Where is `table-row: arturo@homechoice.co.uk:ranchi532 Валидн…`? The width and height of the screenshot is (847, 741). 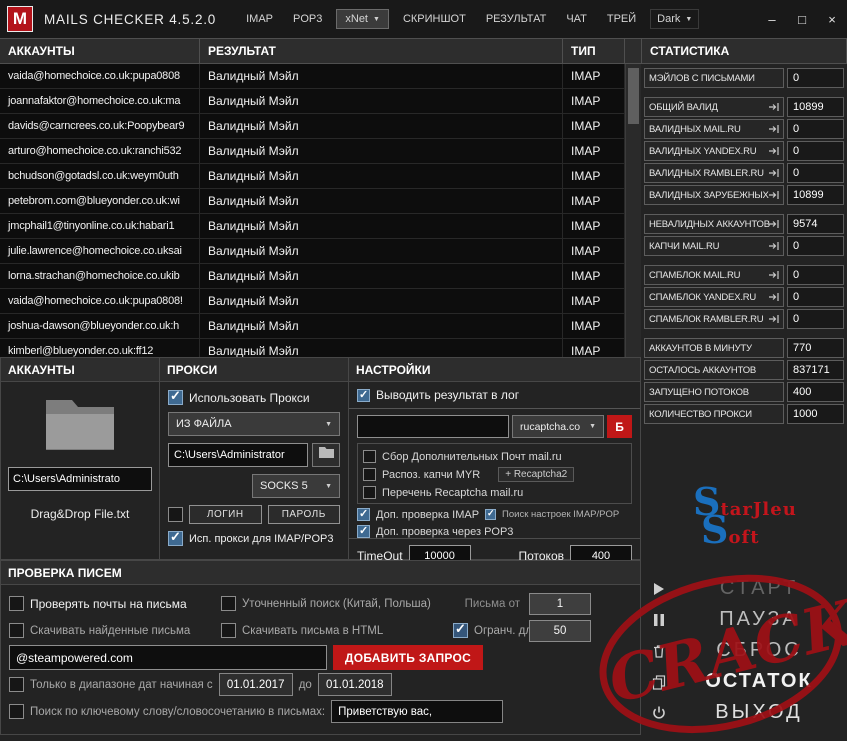
table-row: arturo@homechoice.co.uk:ranchi532 Валидн… is located at coordinates (312, 151).